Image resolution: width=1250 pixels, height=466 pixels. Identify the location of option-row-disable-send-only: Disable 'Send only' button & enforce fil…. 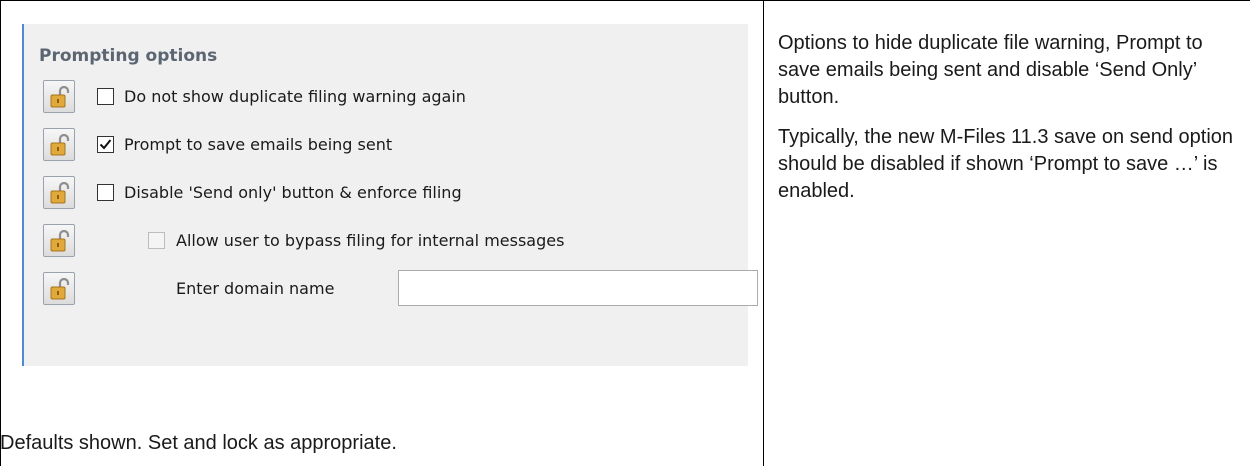
(386, 194).